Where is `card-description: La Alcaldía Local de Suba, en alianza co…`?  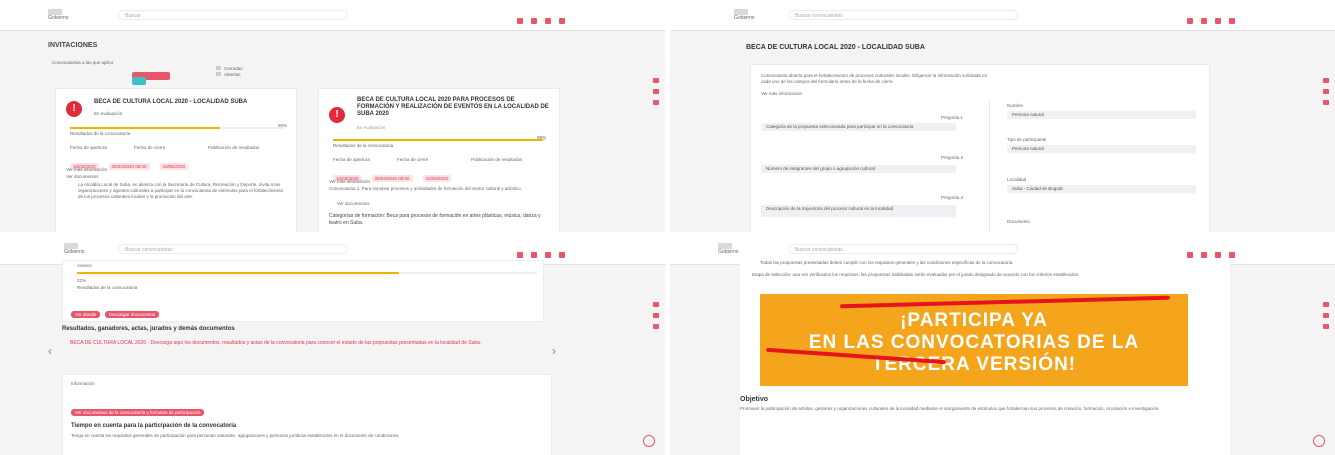
card-description: La Alcaldía Local de Suba, en alianza co… is located at coordinates (181, 190).